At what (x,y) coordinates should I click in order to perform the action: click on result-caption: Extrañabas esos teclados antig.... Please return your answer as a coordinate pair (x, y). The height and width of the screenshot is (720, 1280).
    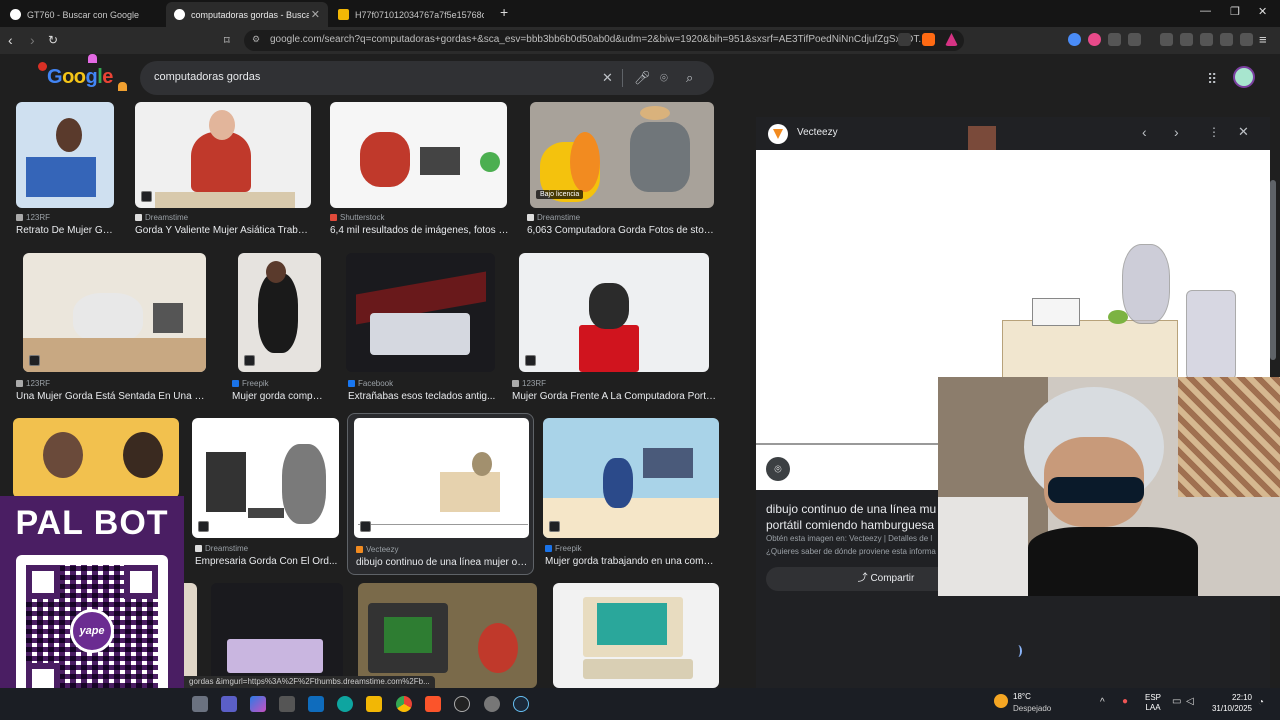
    Looking at the image, I should click on (423, 396).